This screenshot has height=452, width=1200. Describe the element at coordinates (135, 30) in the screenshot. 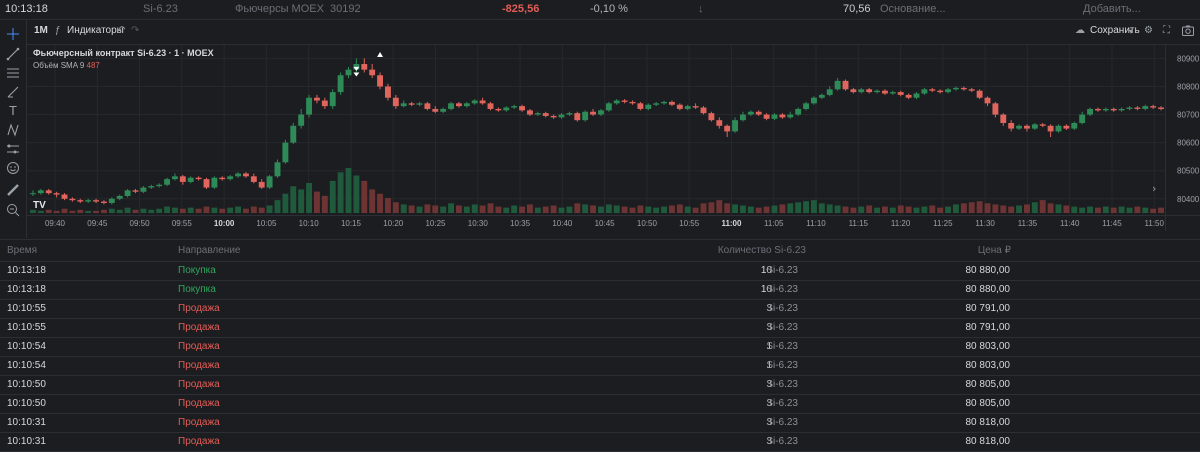

I see `redo-icon: ↷` at that location.